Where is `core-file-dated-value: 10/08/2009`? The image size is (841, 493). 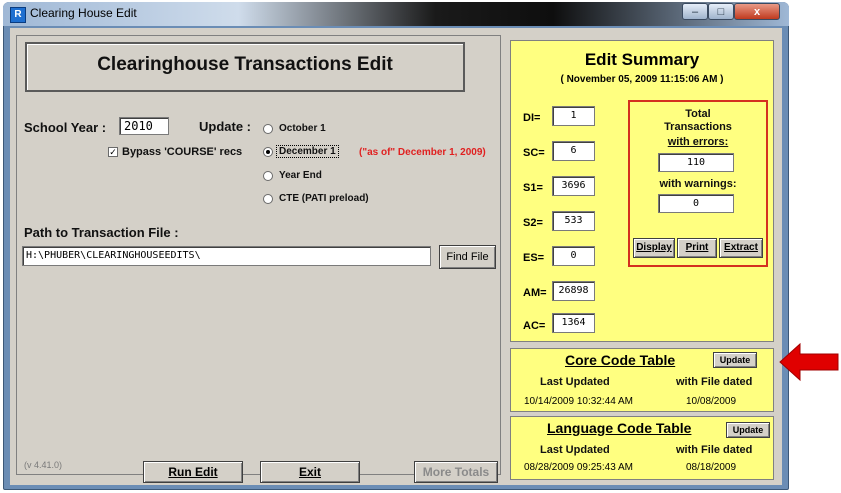
core-file-dated-value: 10/08/2009 is located at coordinates (711, 401).